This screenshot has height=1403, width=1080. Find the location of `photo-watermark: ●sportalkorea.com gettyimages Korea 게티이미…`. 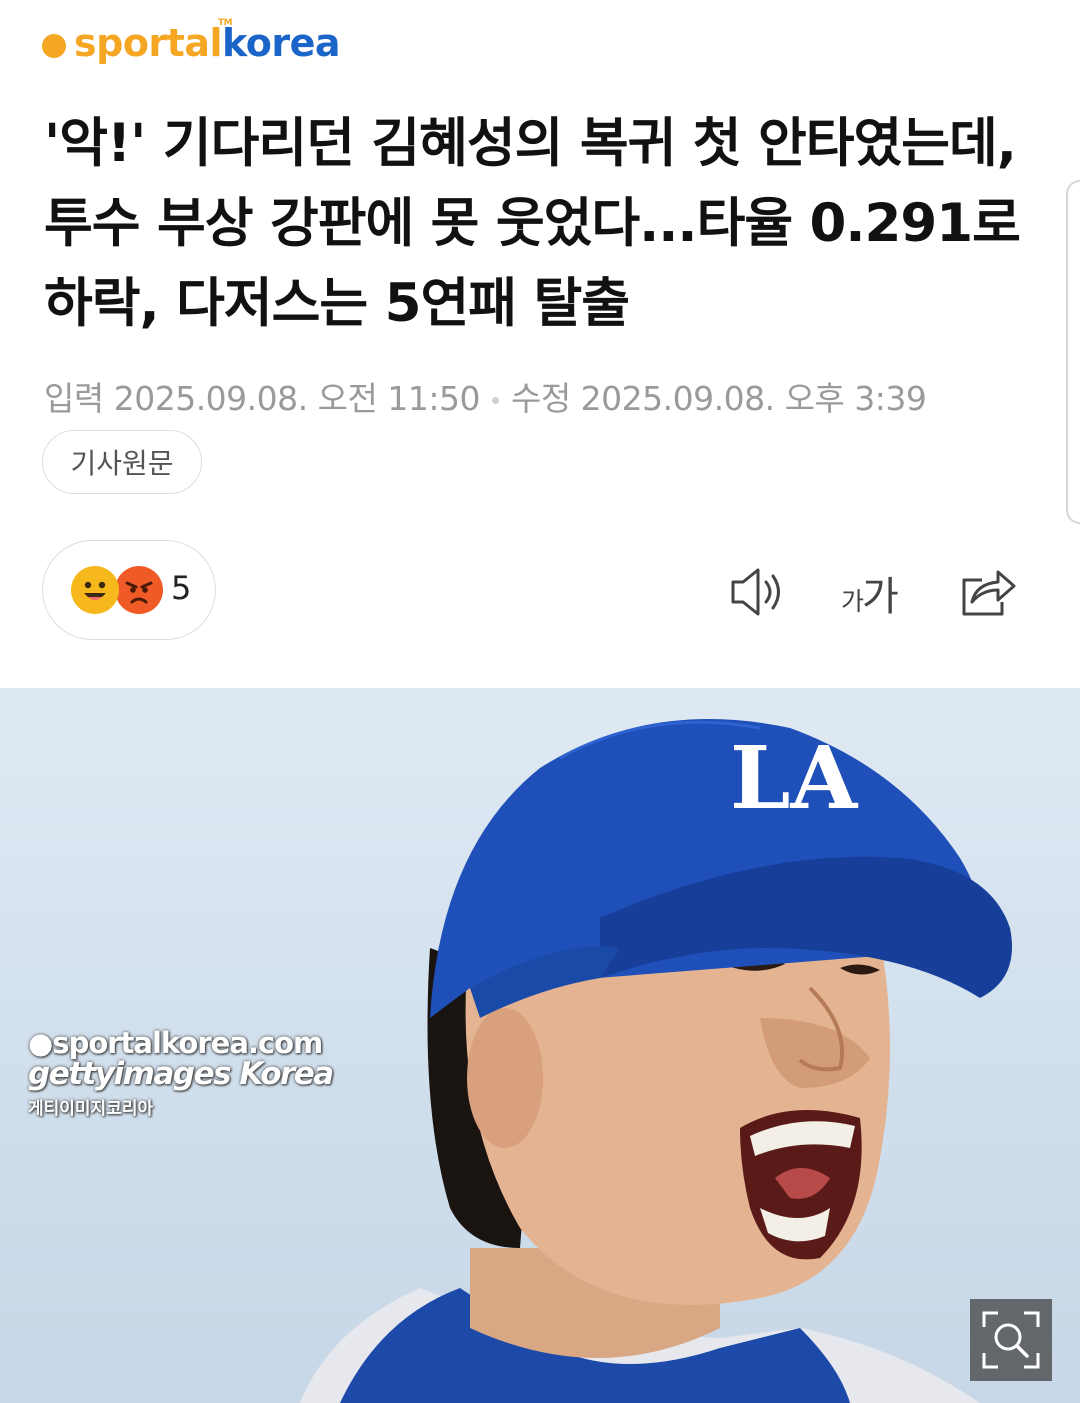

photo-watermark: ●sportalkorea.com gettyimages Korea 게티이미… is located at coordinates (181, 1072).